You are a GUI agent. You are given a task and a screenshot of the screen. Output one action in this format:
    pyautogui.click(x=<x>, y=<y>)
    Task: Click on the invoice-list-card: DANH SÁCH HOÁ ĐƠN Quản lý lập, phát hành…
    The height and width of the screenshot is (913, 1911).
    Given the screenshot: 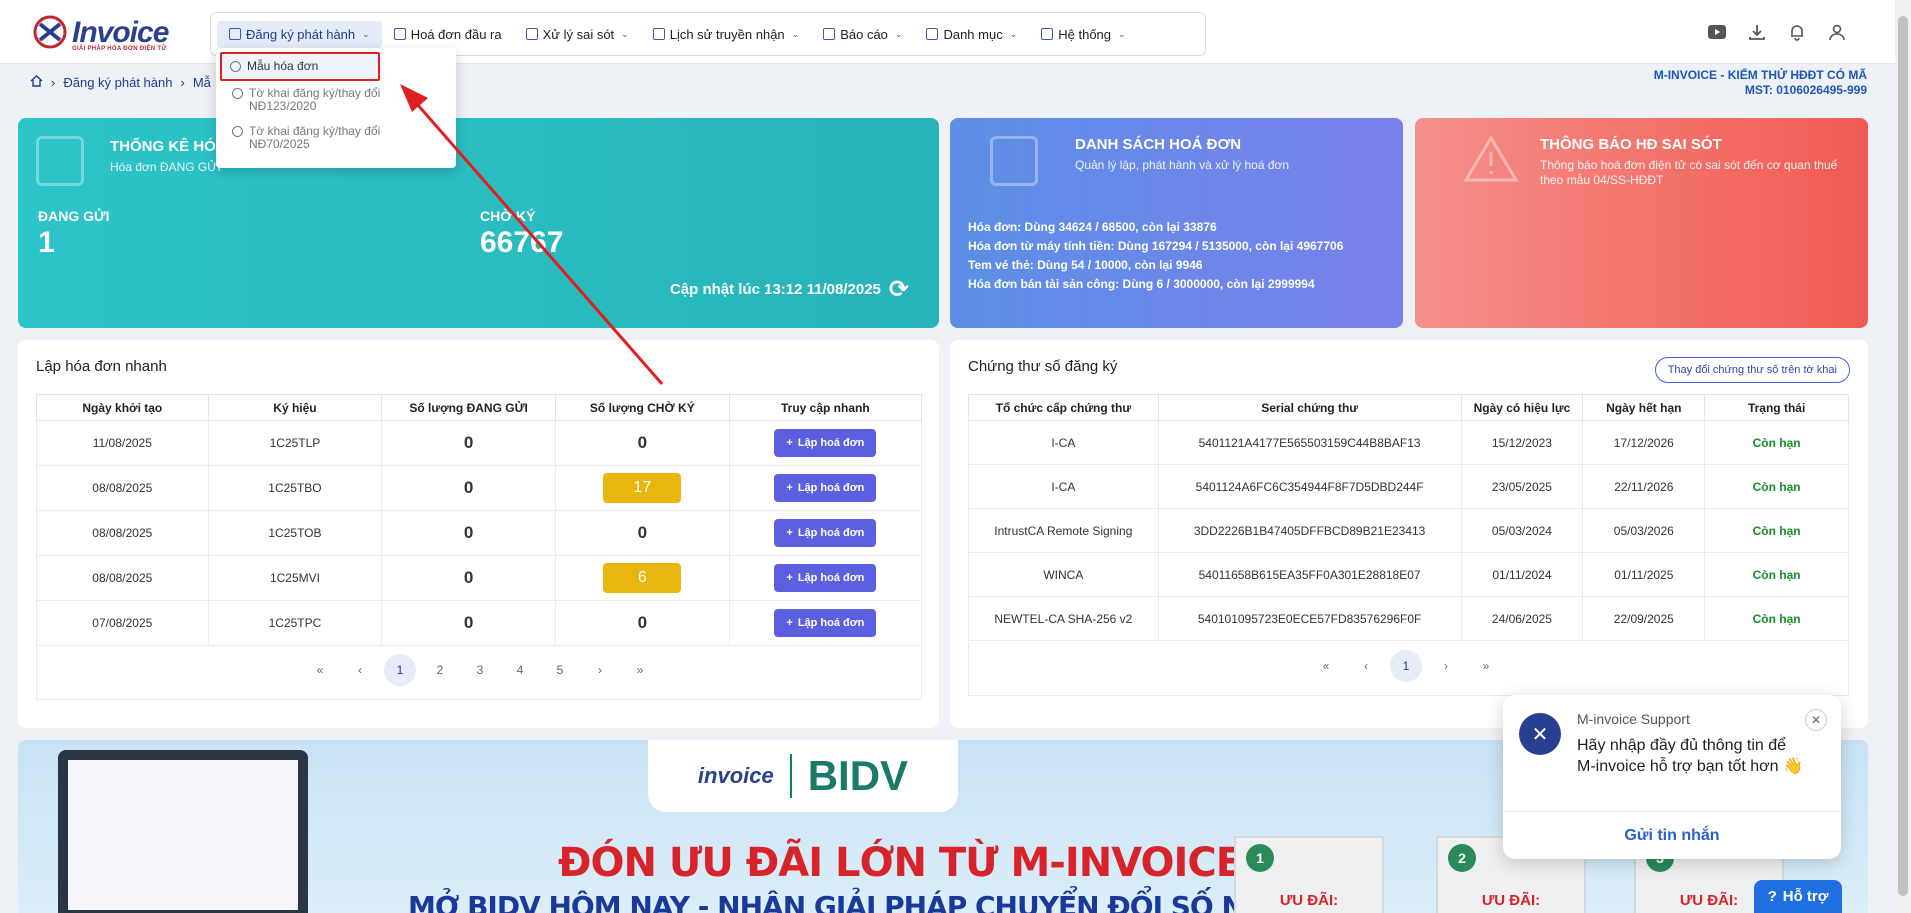 What is the action you would take?
    pyautogui.click(x=1176, y=223)
    